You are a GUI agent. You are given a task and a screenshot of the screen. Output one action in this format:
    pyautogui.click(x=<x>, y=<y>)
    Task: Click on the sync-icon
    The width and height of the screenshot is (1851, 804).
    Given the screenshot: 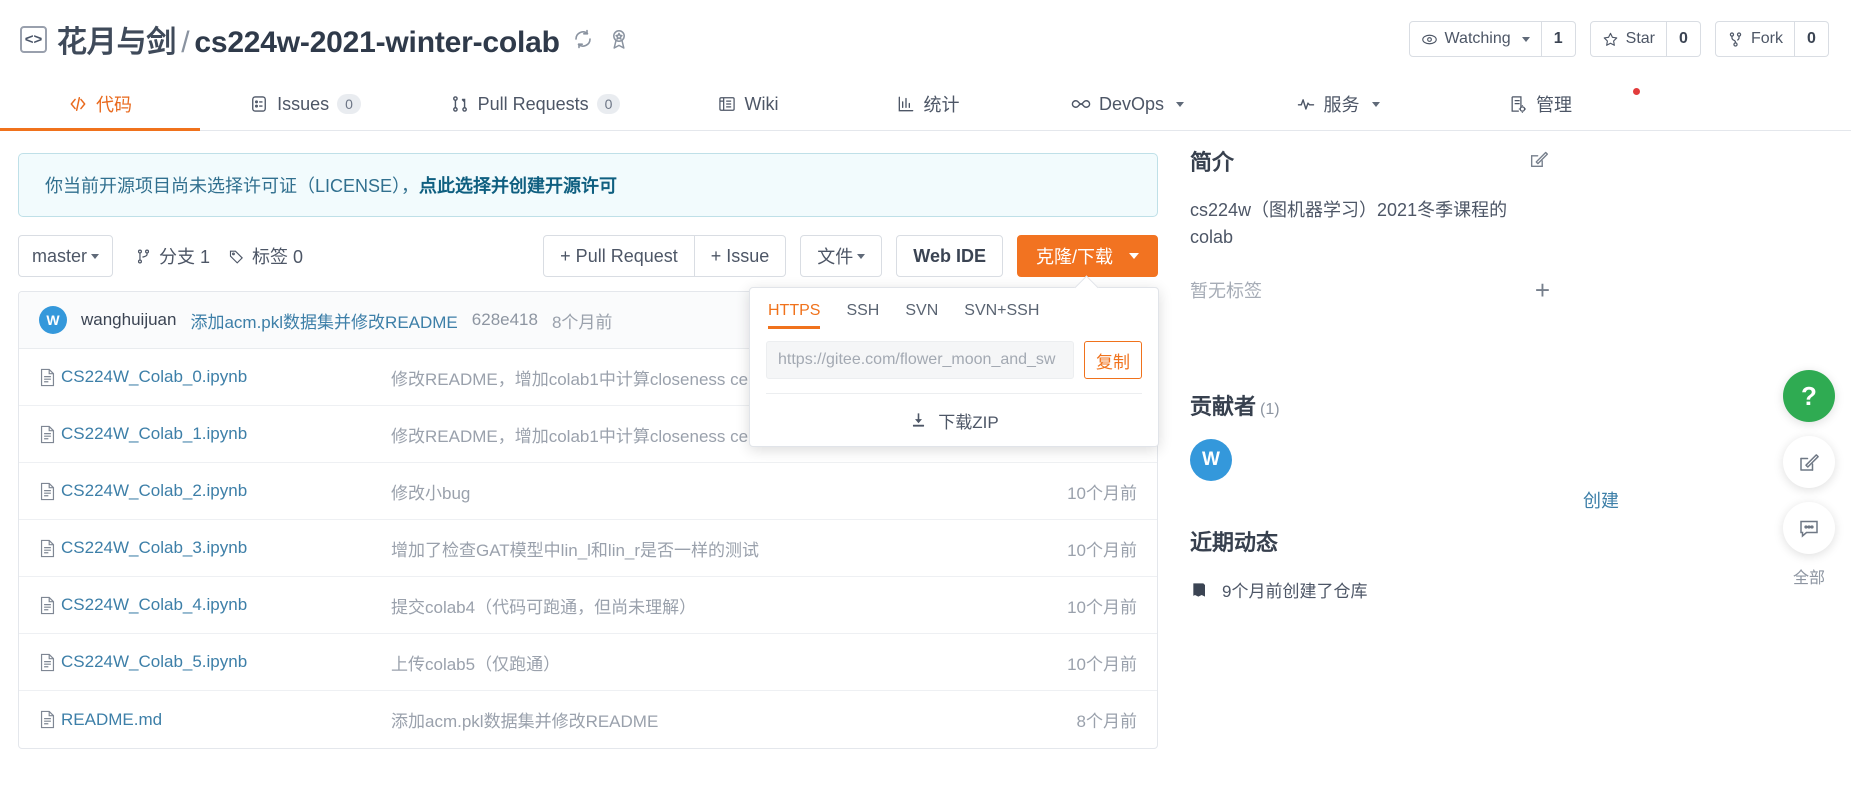 What is the action you would take?
    pyautogui.click(x=583, y=39)
    